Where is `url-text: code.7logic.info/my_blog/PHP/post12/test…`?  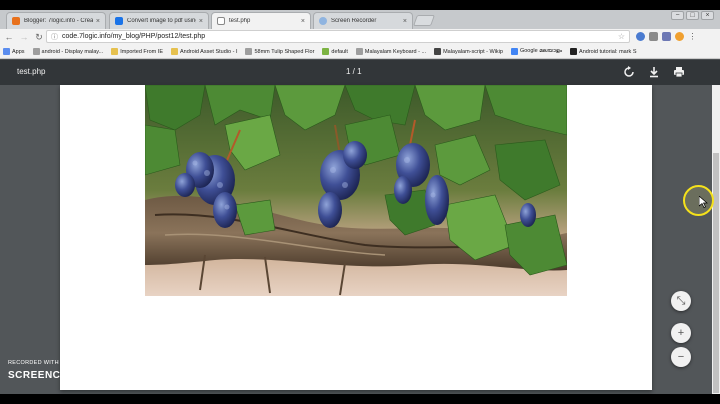
url-text: code.7logic.info/my_blog/PHP/post12/test… is located at coordinates (134, 36).